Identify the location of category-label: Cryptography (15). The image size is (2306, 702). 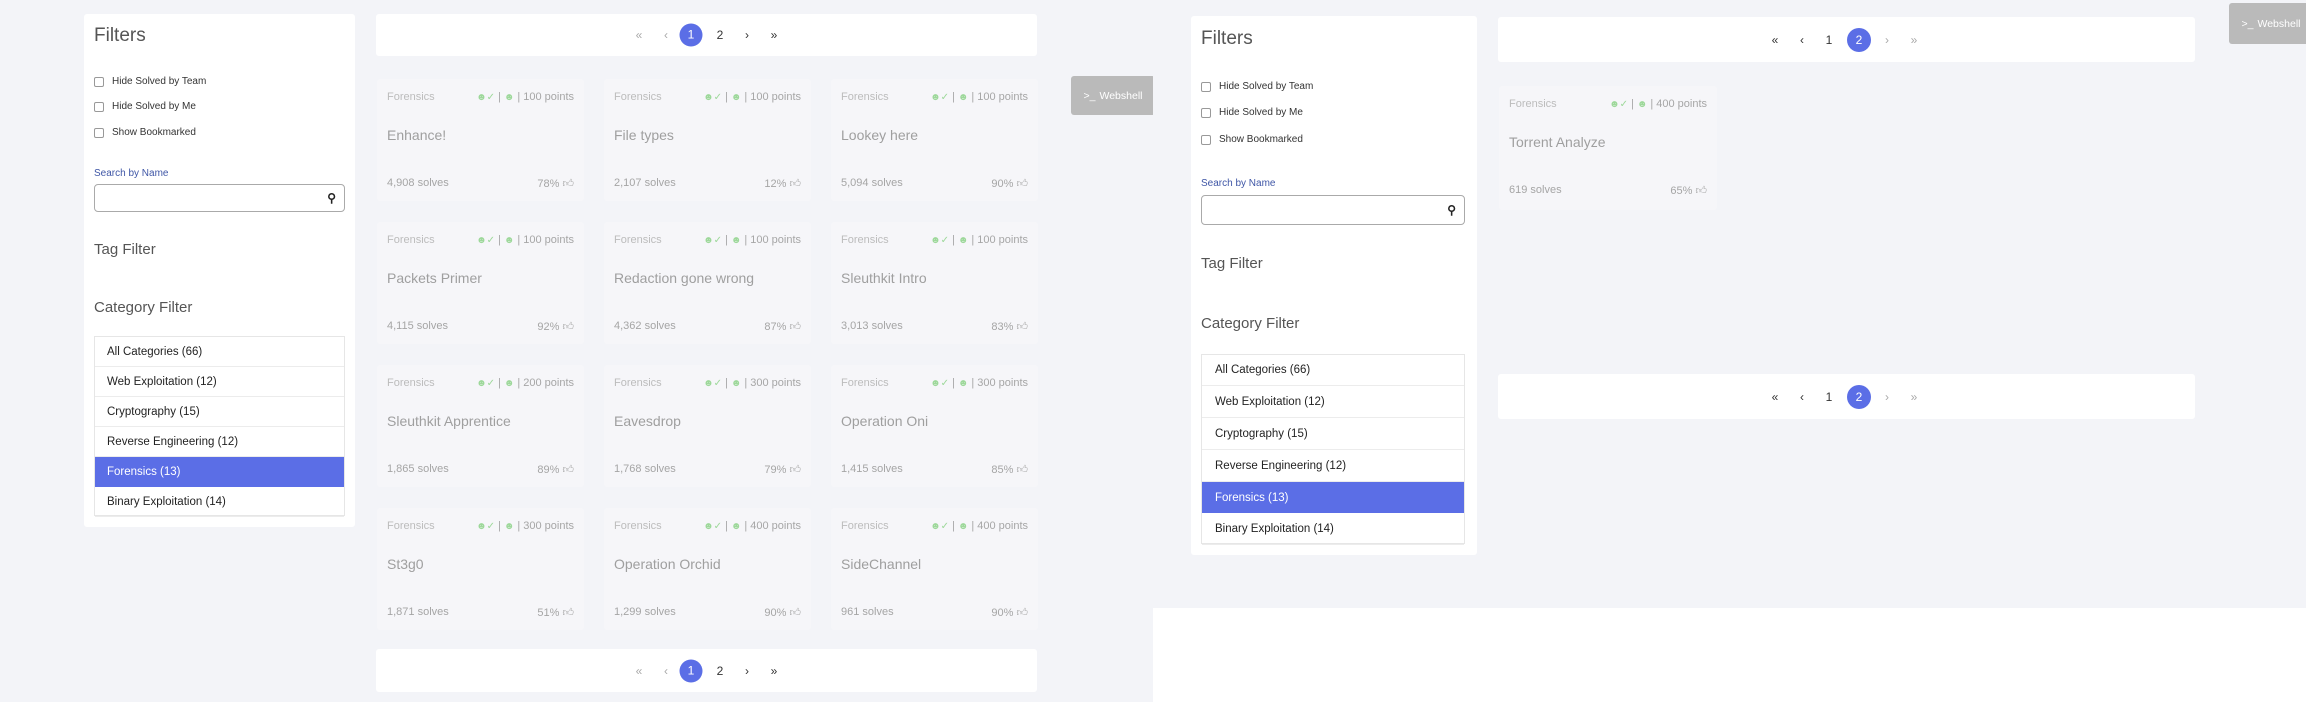
(1261, 433).